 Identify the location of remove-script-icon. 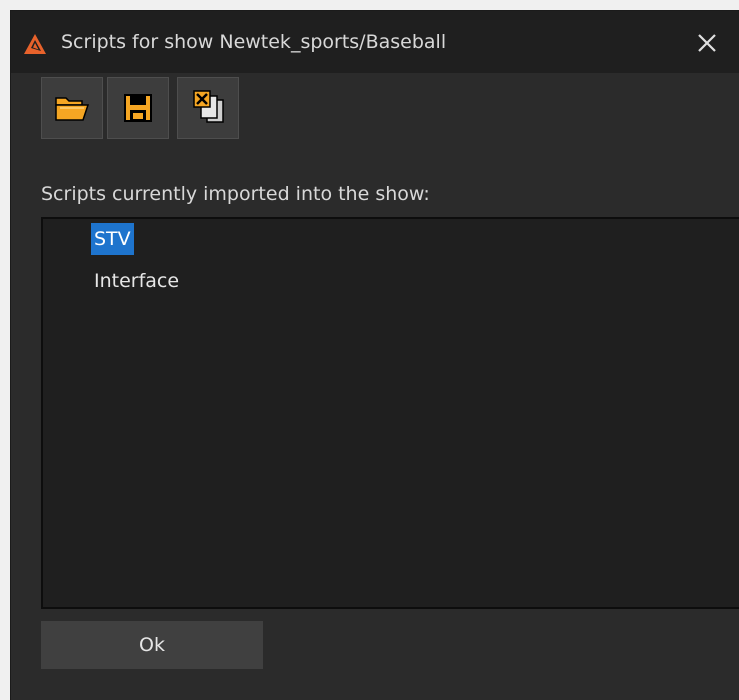
(208, 106).